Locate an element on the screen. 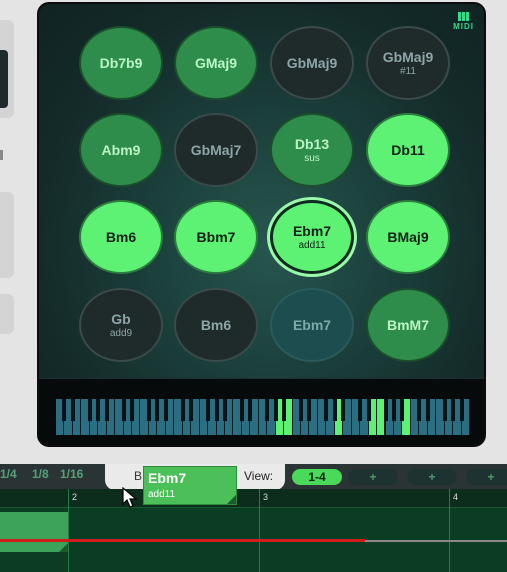  keyboard-area is located at coordinates (261, 411).